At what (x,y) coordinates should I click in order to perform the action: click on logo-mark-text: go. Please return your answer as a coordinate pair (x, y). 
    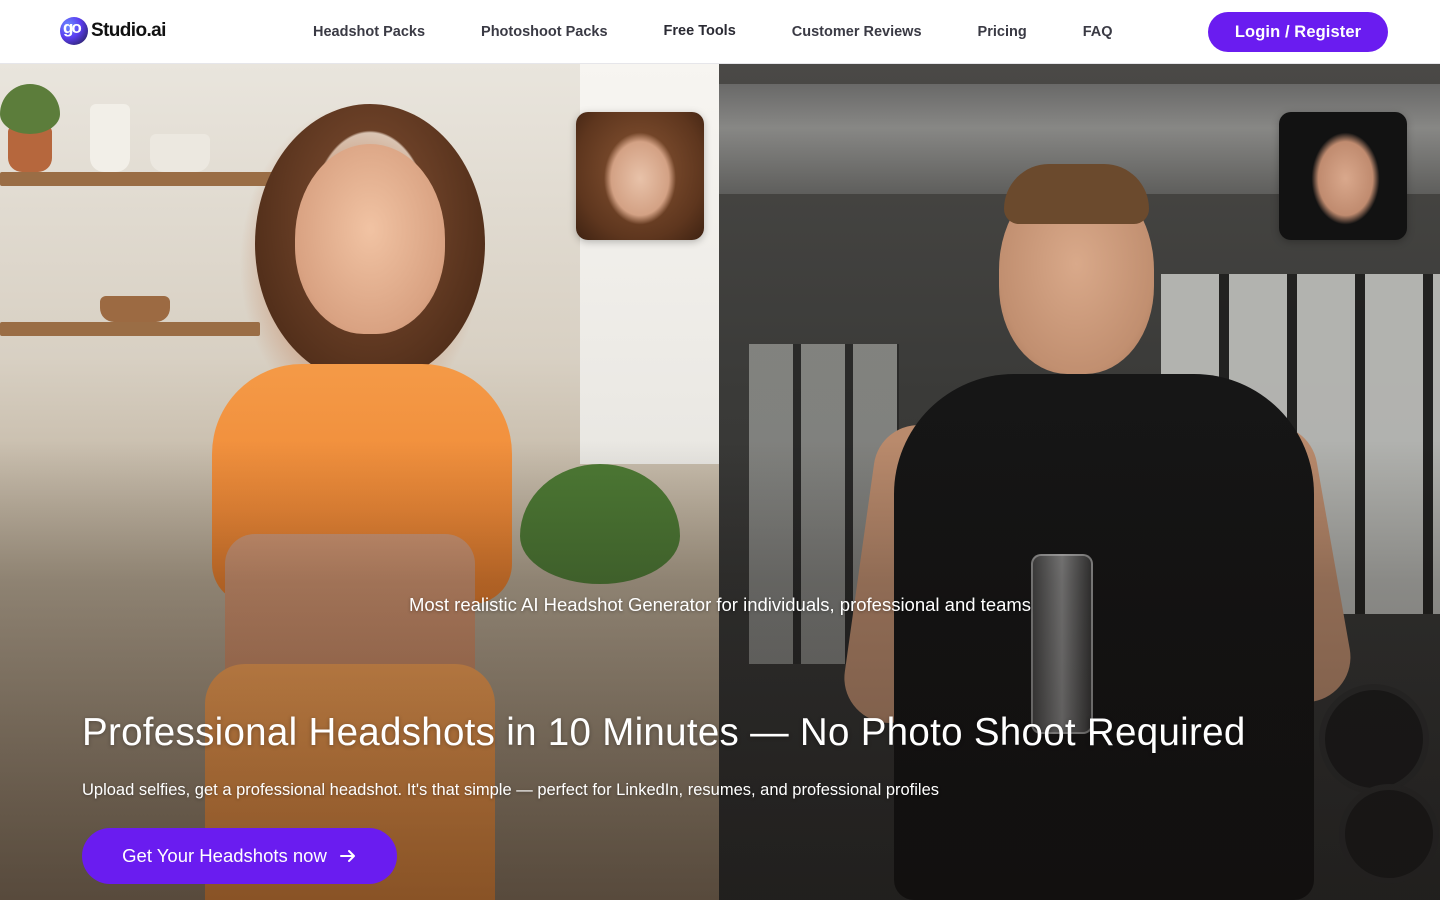
    Looking at the image, I should click on (72, 27).